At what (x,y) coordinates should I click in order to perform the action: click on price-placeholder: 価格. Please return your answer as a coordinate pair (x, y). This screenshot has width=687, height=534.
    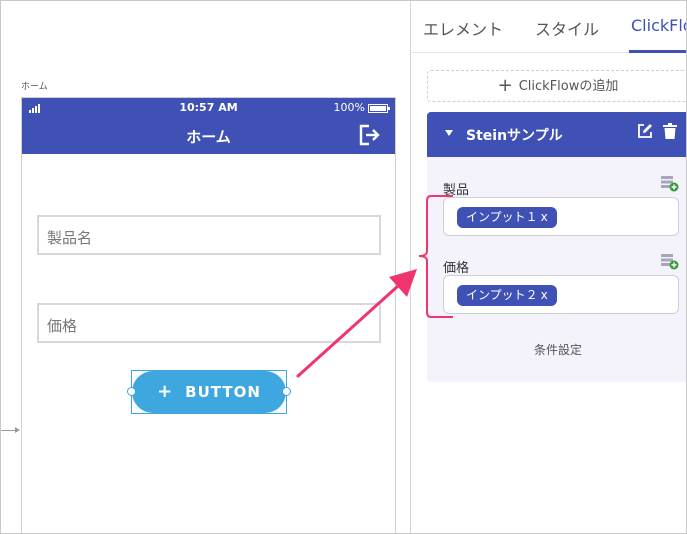
    Looking at the image, I should click on (62, 326).